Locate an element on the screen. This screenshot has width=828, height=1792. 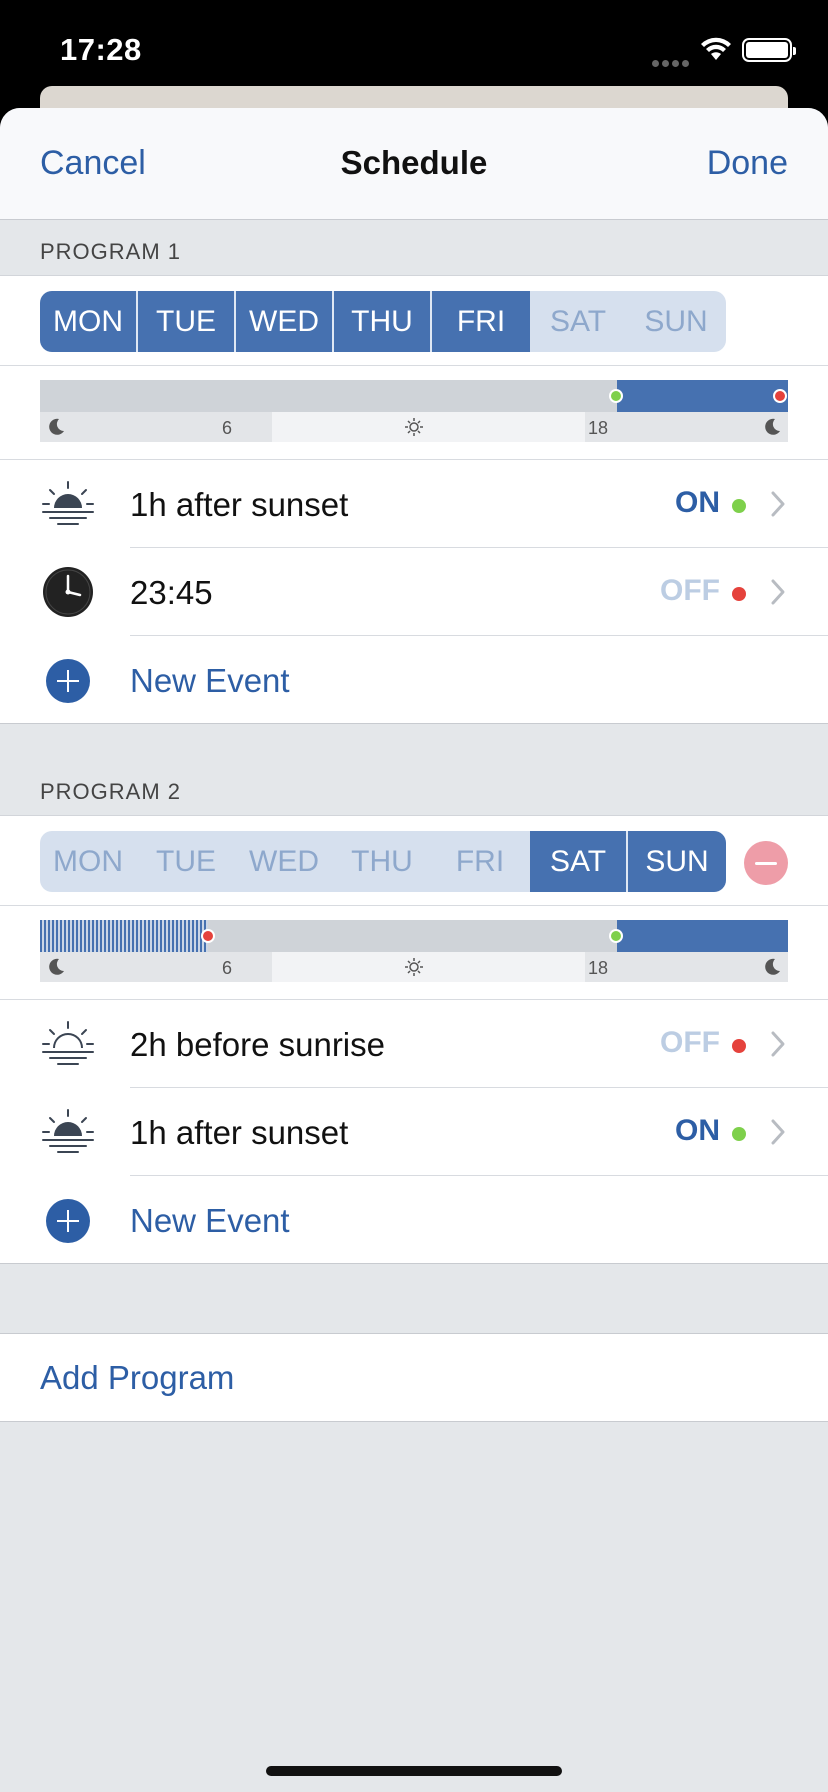
wifi-icon is located at coordinates (716, 48).